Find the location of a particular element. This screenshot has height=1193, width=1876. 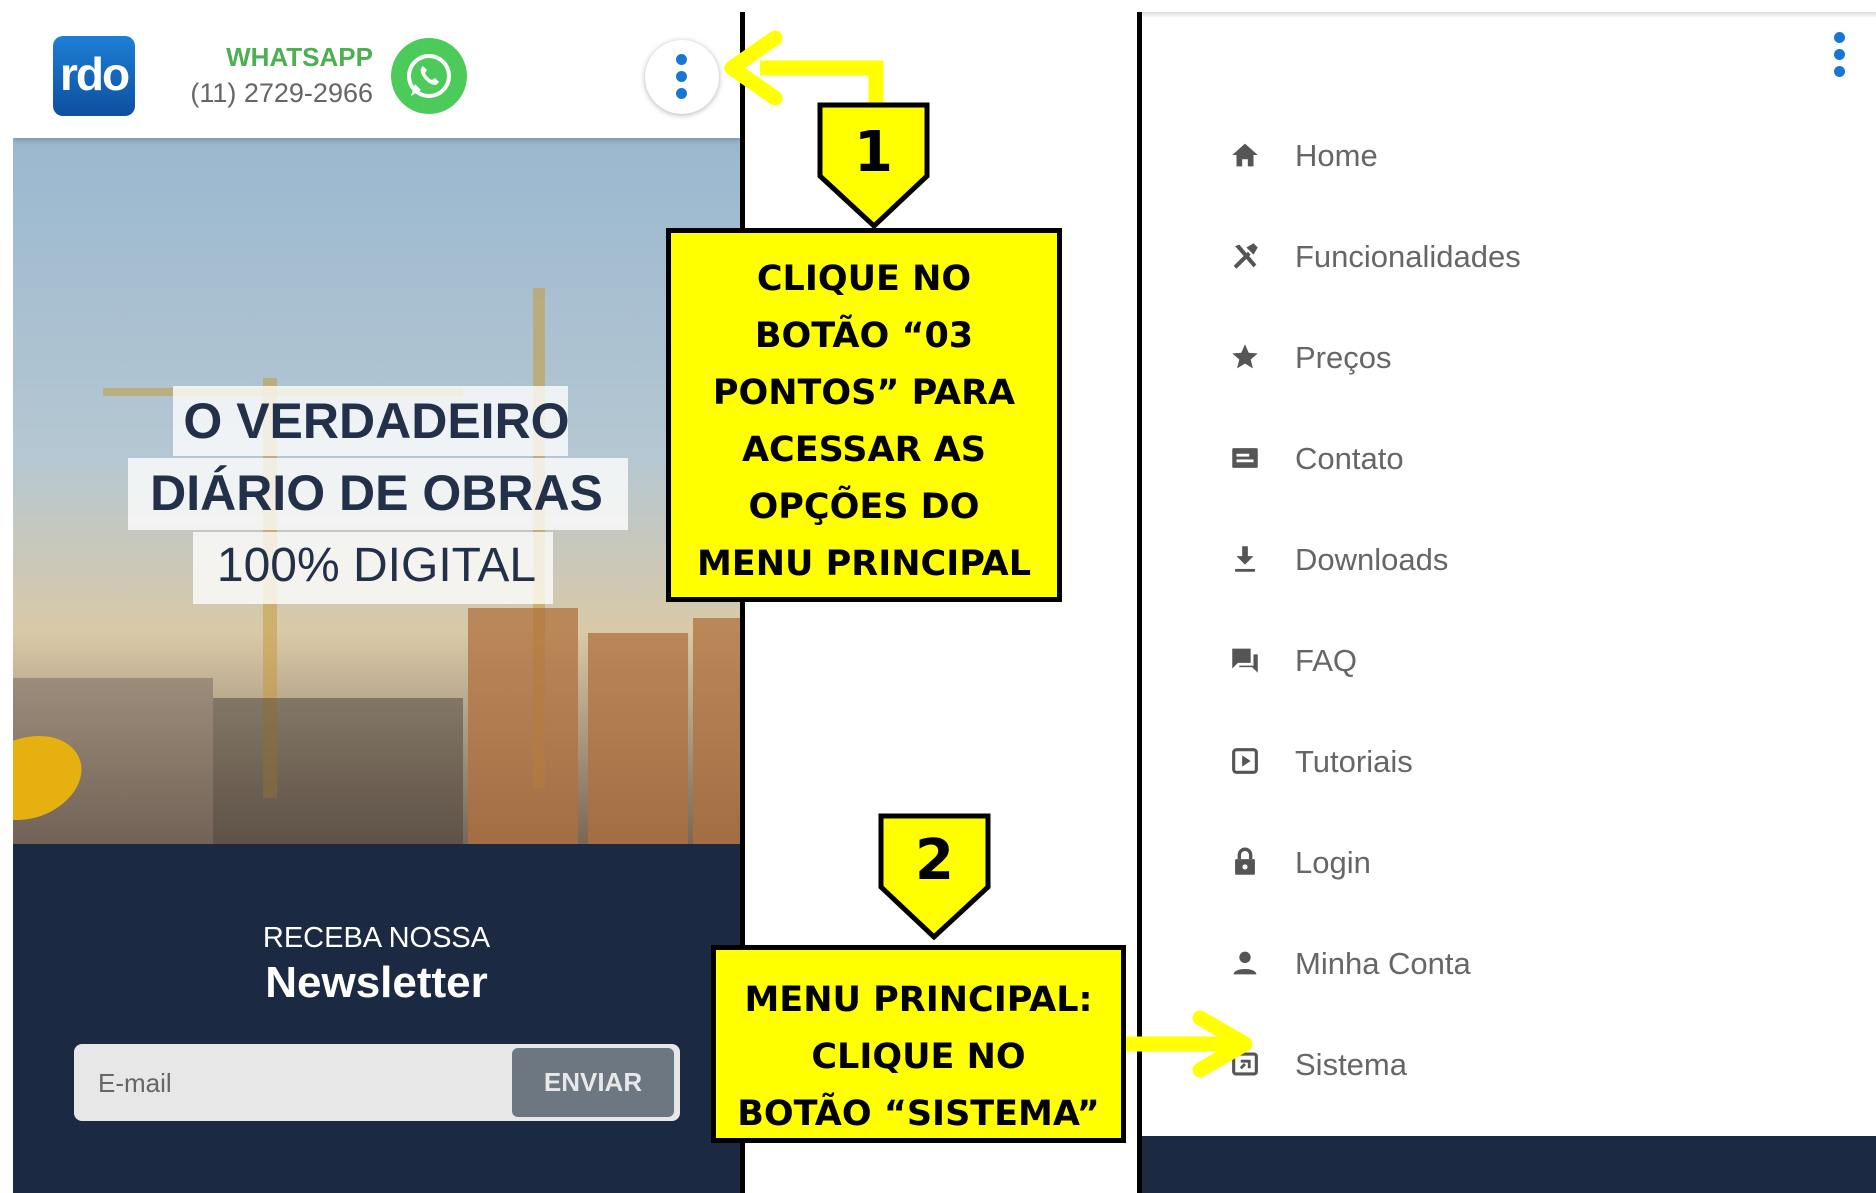

callout-text: OPÇÕES DO is located at coordinates (864, 507).